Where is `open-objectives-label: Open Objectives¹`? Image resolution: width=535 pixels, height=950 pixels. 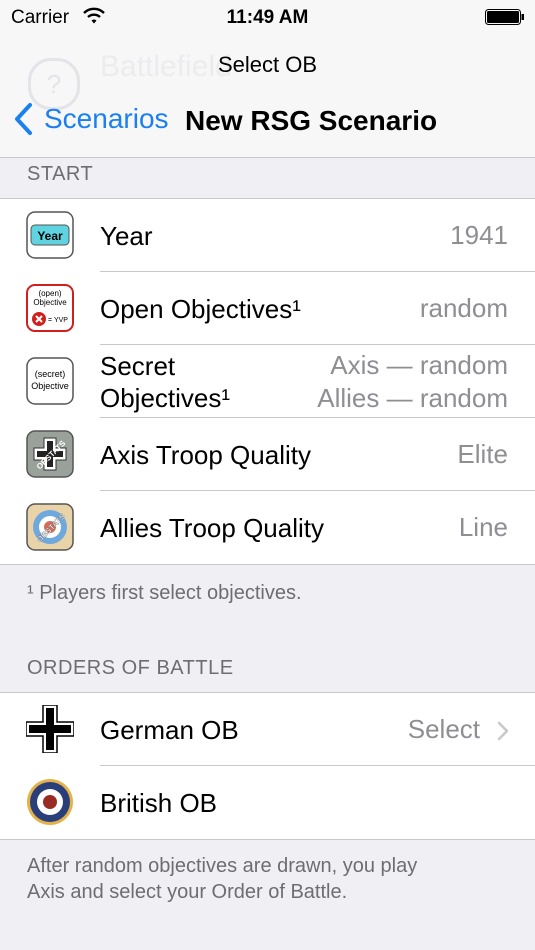
open-objectives-label: Open Objectives¹ is located at coordinates (200, 308).